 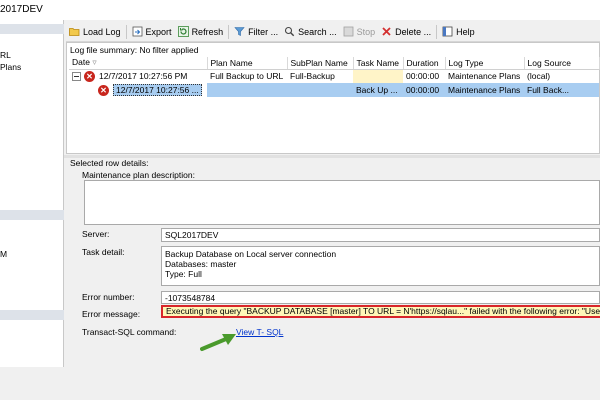 I want to click on bottom-area, so click(x=300, y=383).